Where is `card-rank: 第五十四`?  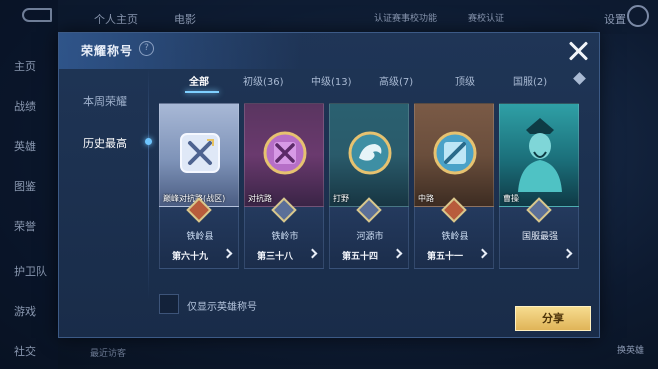 card-rank: 第五十四 is located at coordinates (360, 257).